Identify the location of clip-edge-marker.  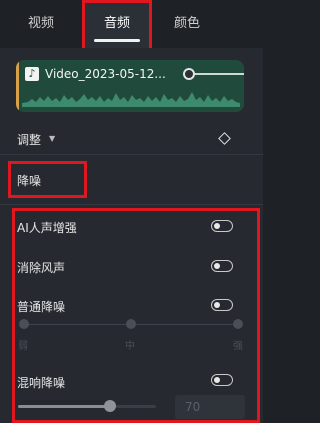
(17, 86).